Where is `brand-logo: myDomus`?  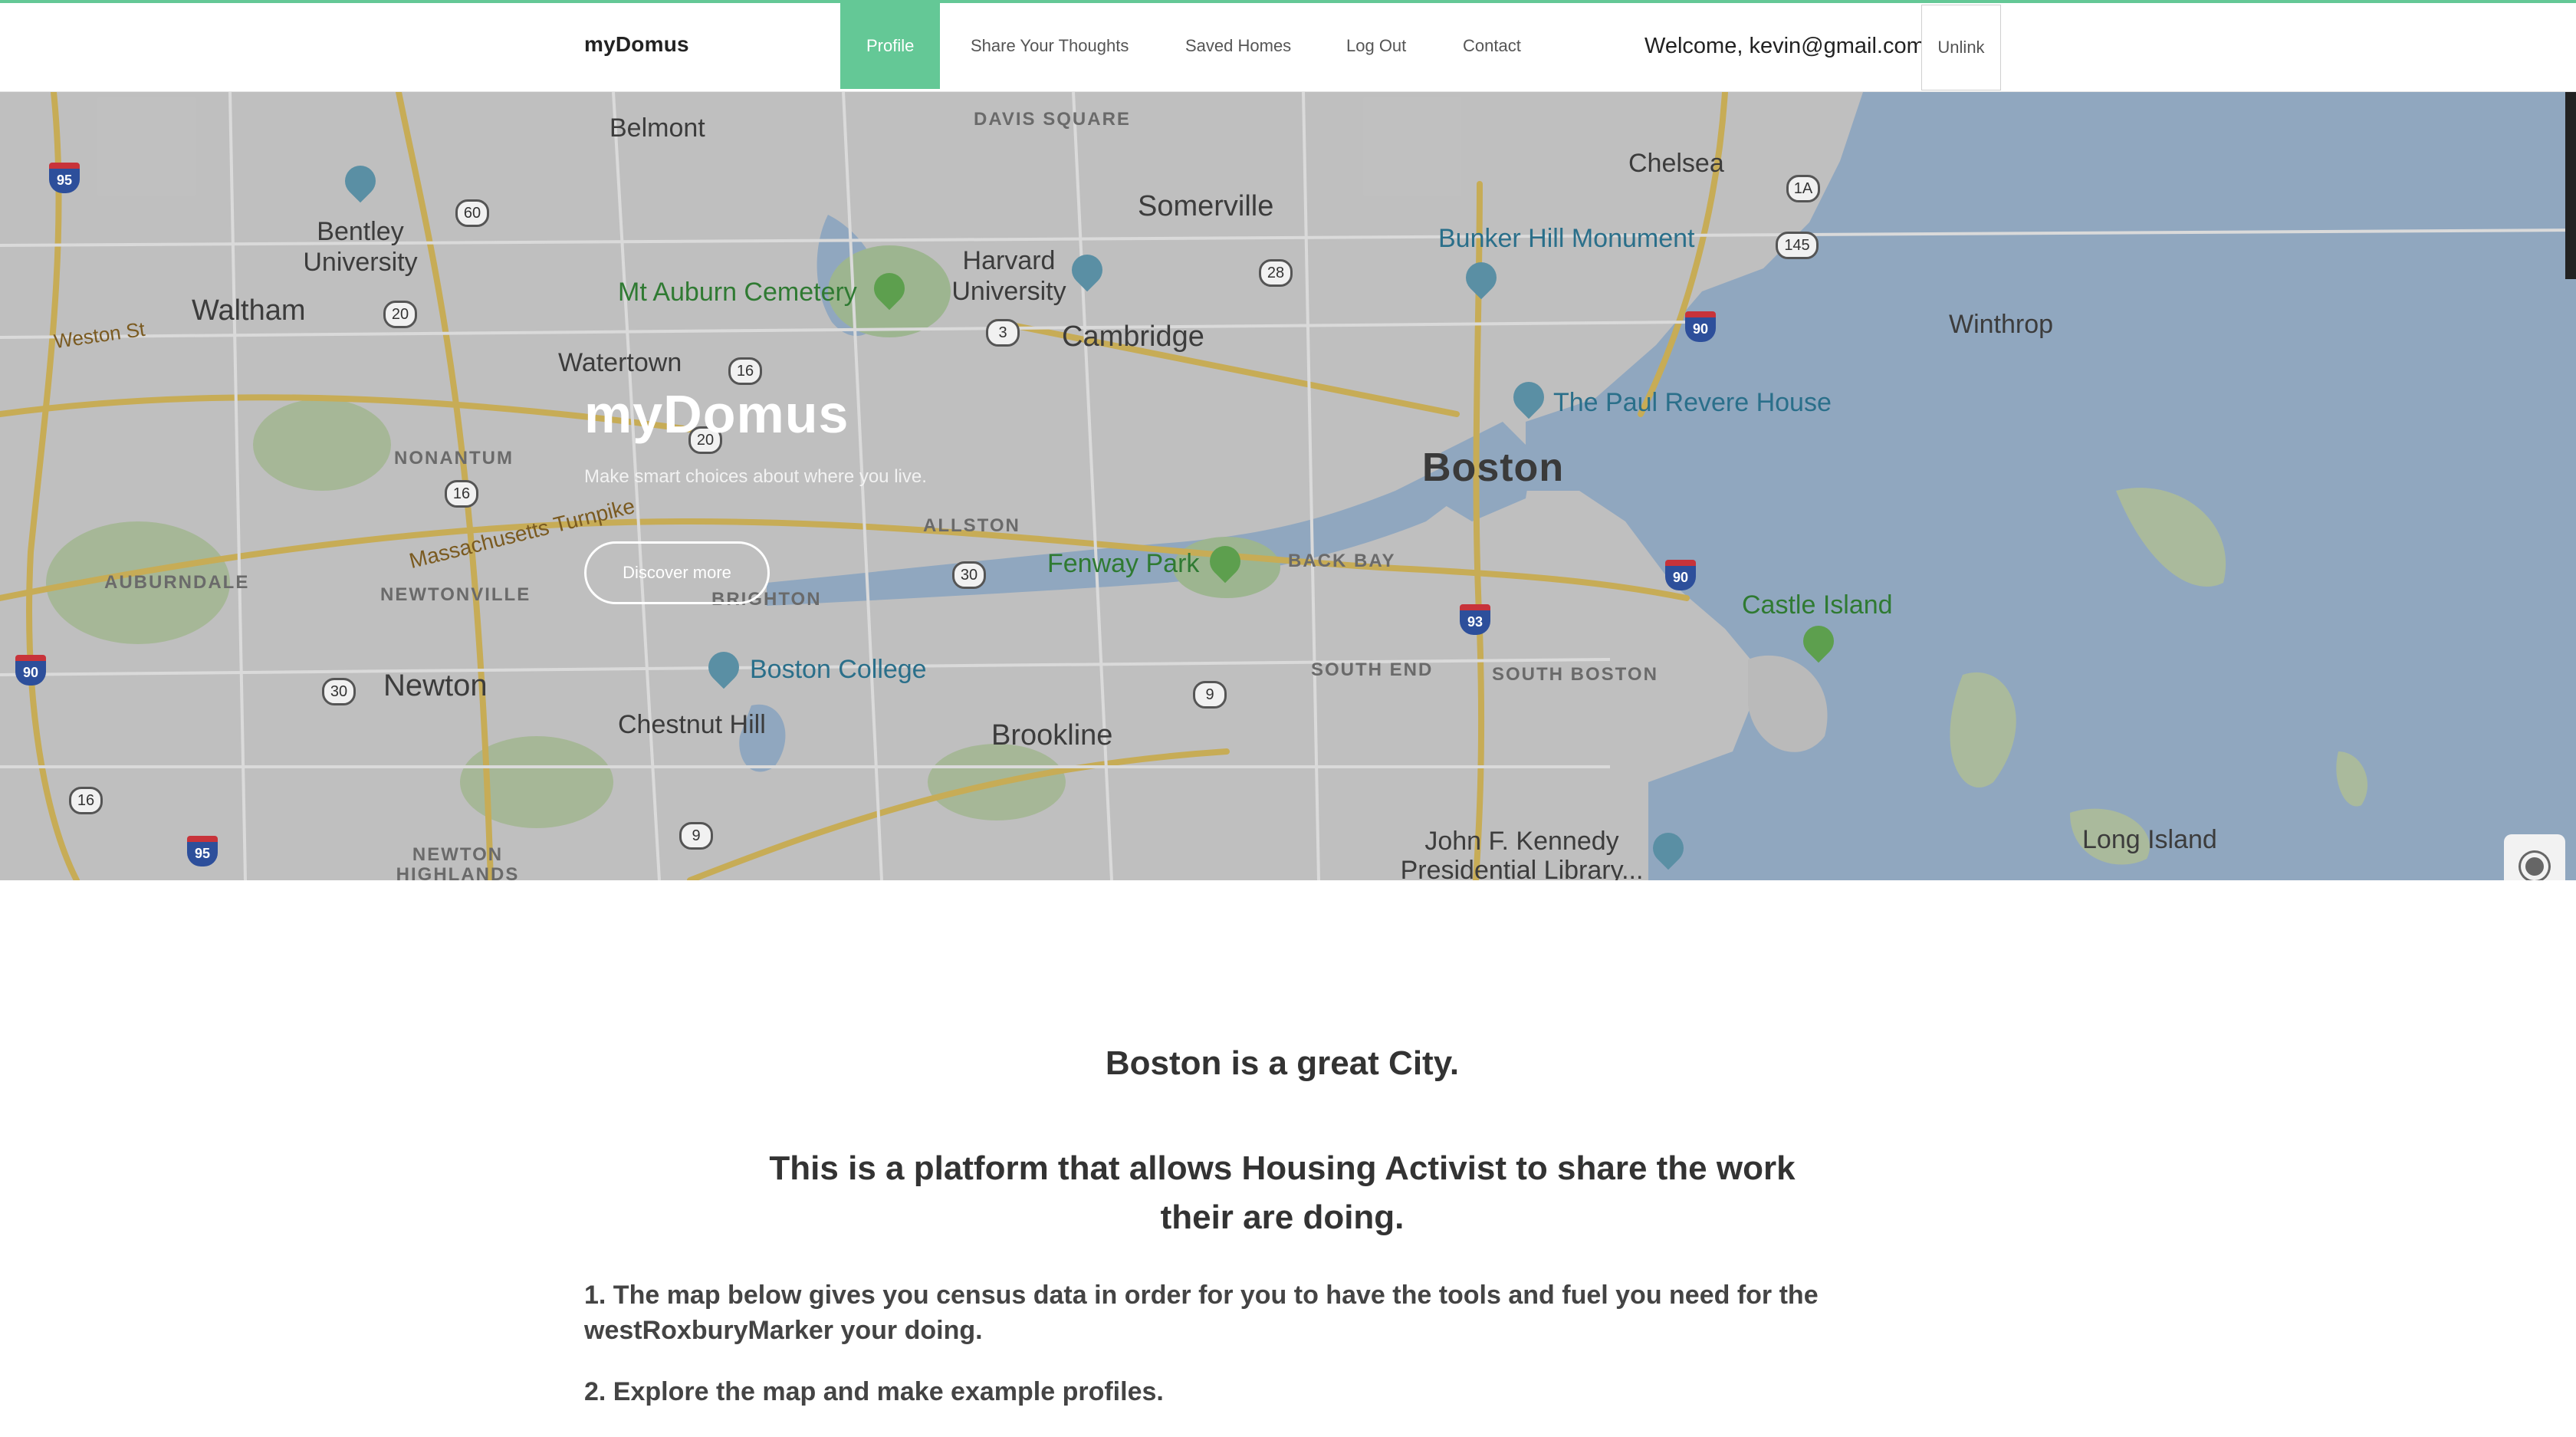
brand-logo: myDomus is located at coordinates (637, 44).